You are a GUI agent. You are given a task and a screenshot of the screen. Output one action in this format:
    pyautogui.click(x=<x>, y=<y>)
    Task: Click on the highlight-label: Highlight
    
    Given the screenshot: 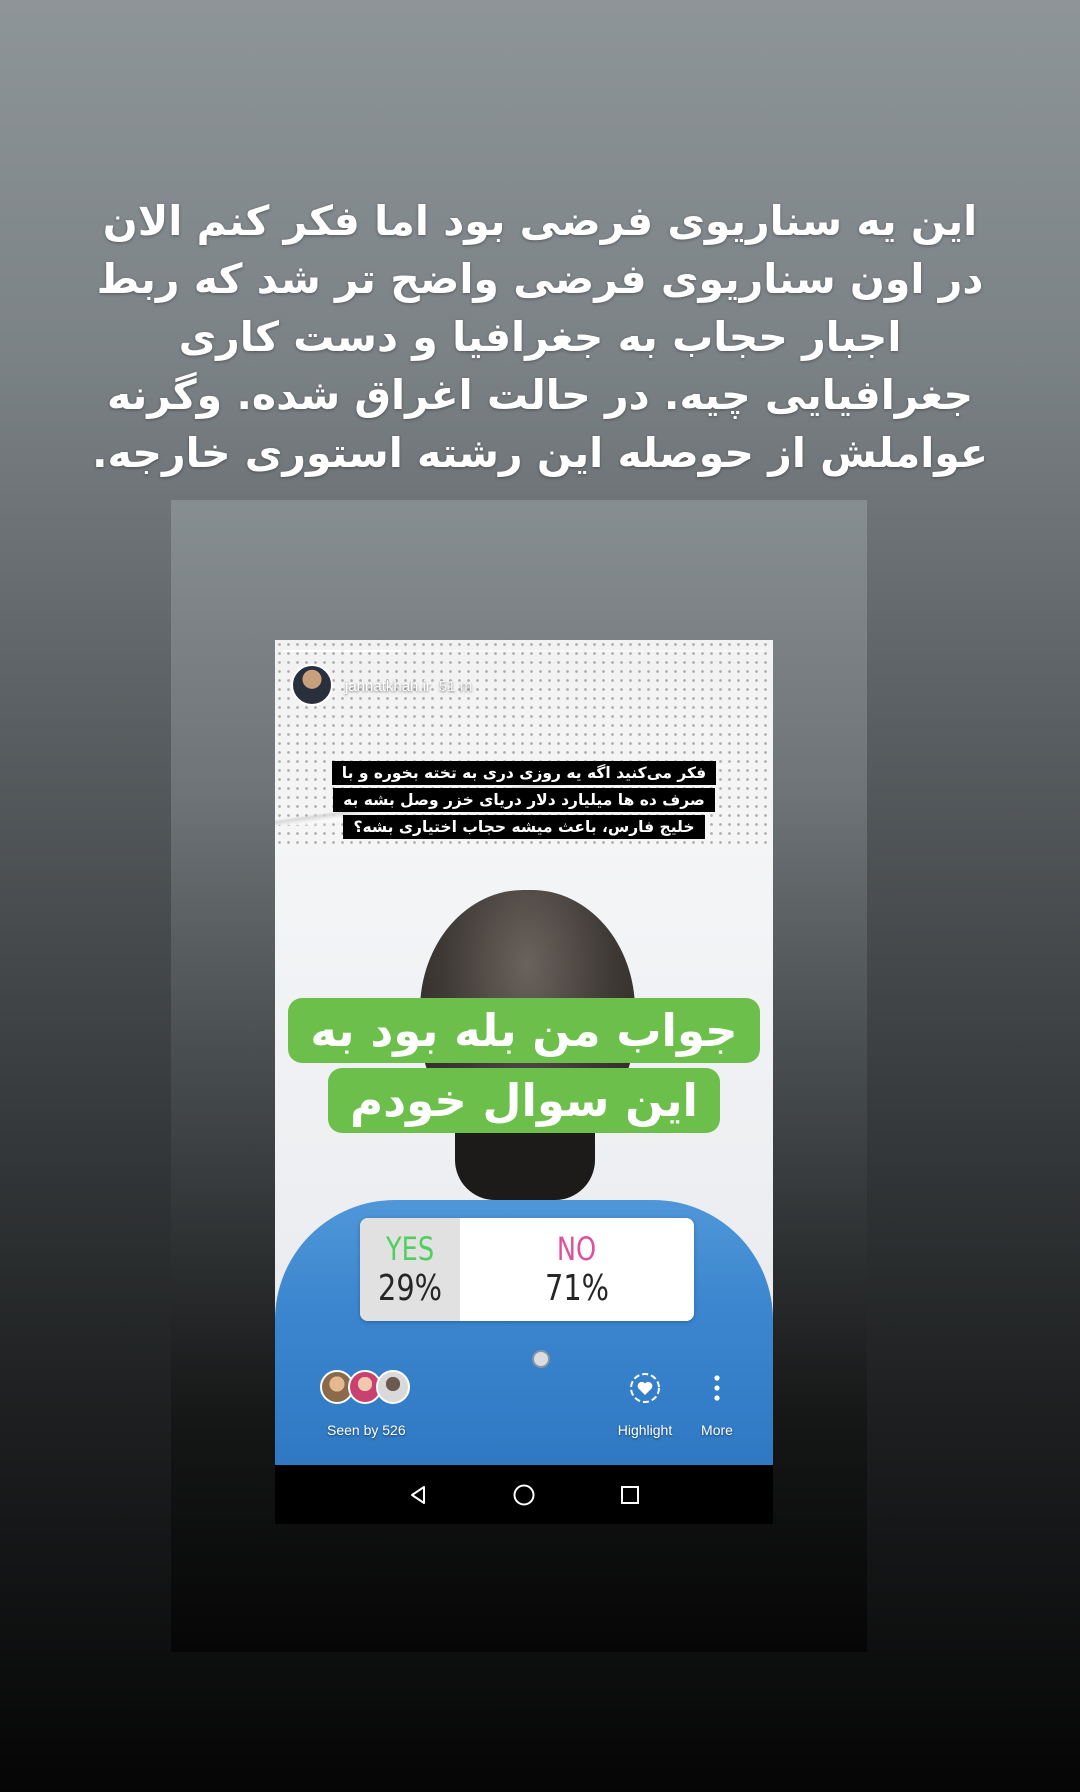 What is the action you would take?
    pyautogui.click(x=645, y=1430)
    